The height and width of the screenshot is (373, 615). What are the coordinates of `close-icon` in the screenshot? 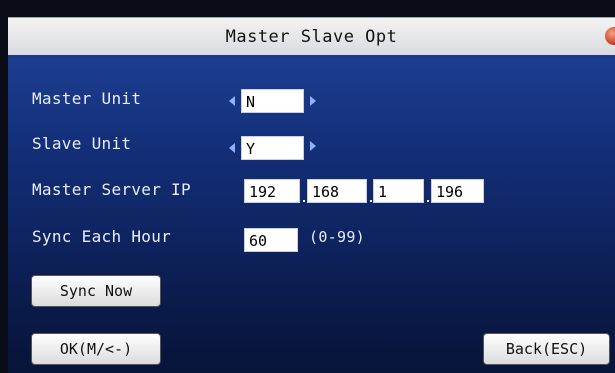 It's located at (610, 36).